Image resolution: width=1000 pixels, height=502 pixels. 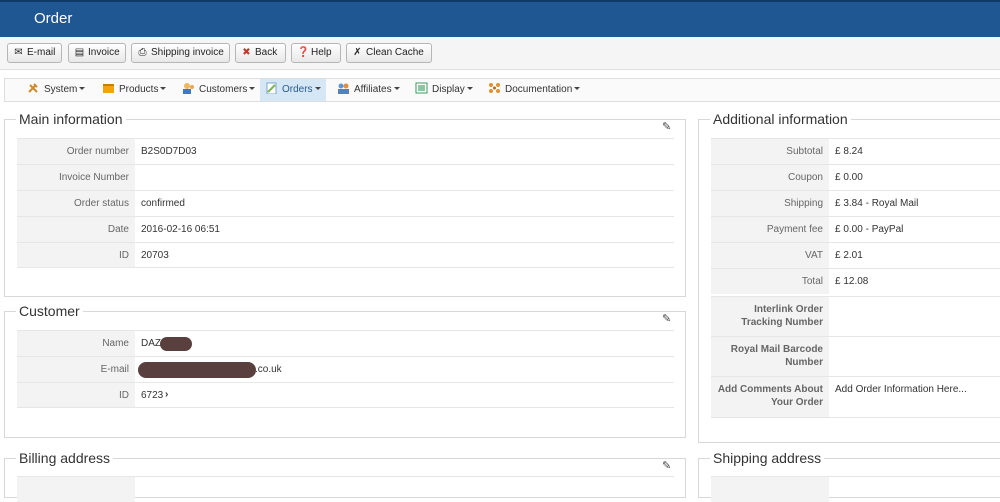 I want to click on menu-affiliates: Affiliates, so click(x=368, y=90).